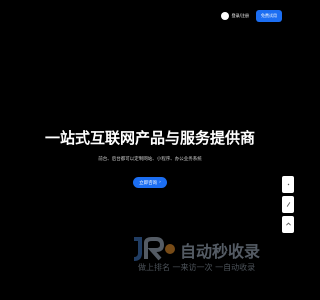 The height and width of the screenshot is (300, 320). I want to click on floating-side-toolbar, so click(288, 204).